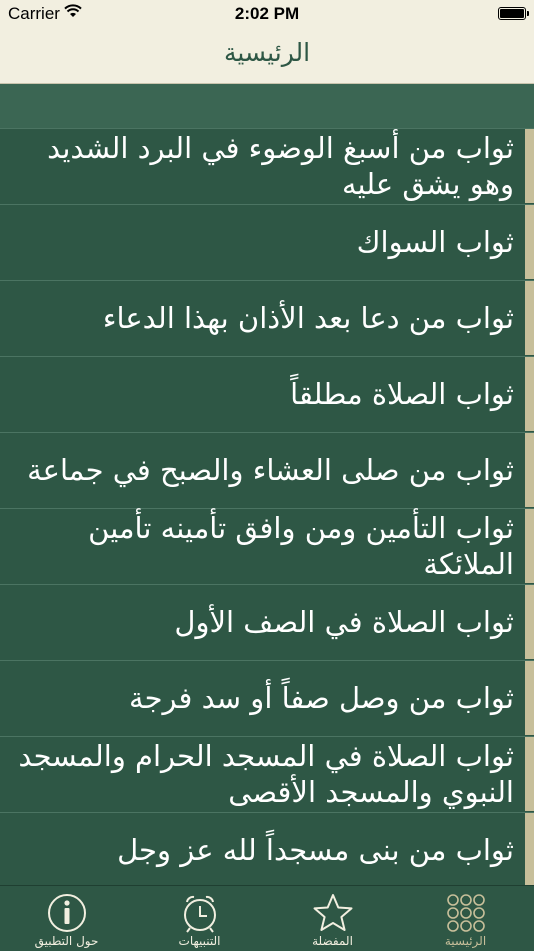 The height and width of the screenshot is (951, 534). Describe the element at coordinates (267, 52) in the screenshot. I see `page-title: الرئيسية` at that location.